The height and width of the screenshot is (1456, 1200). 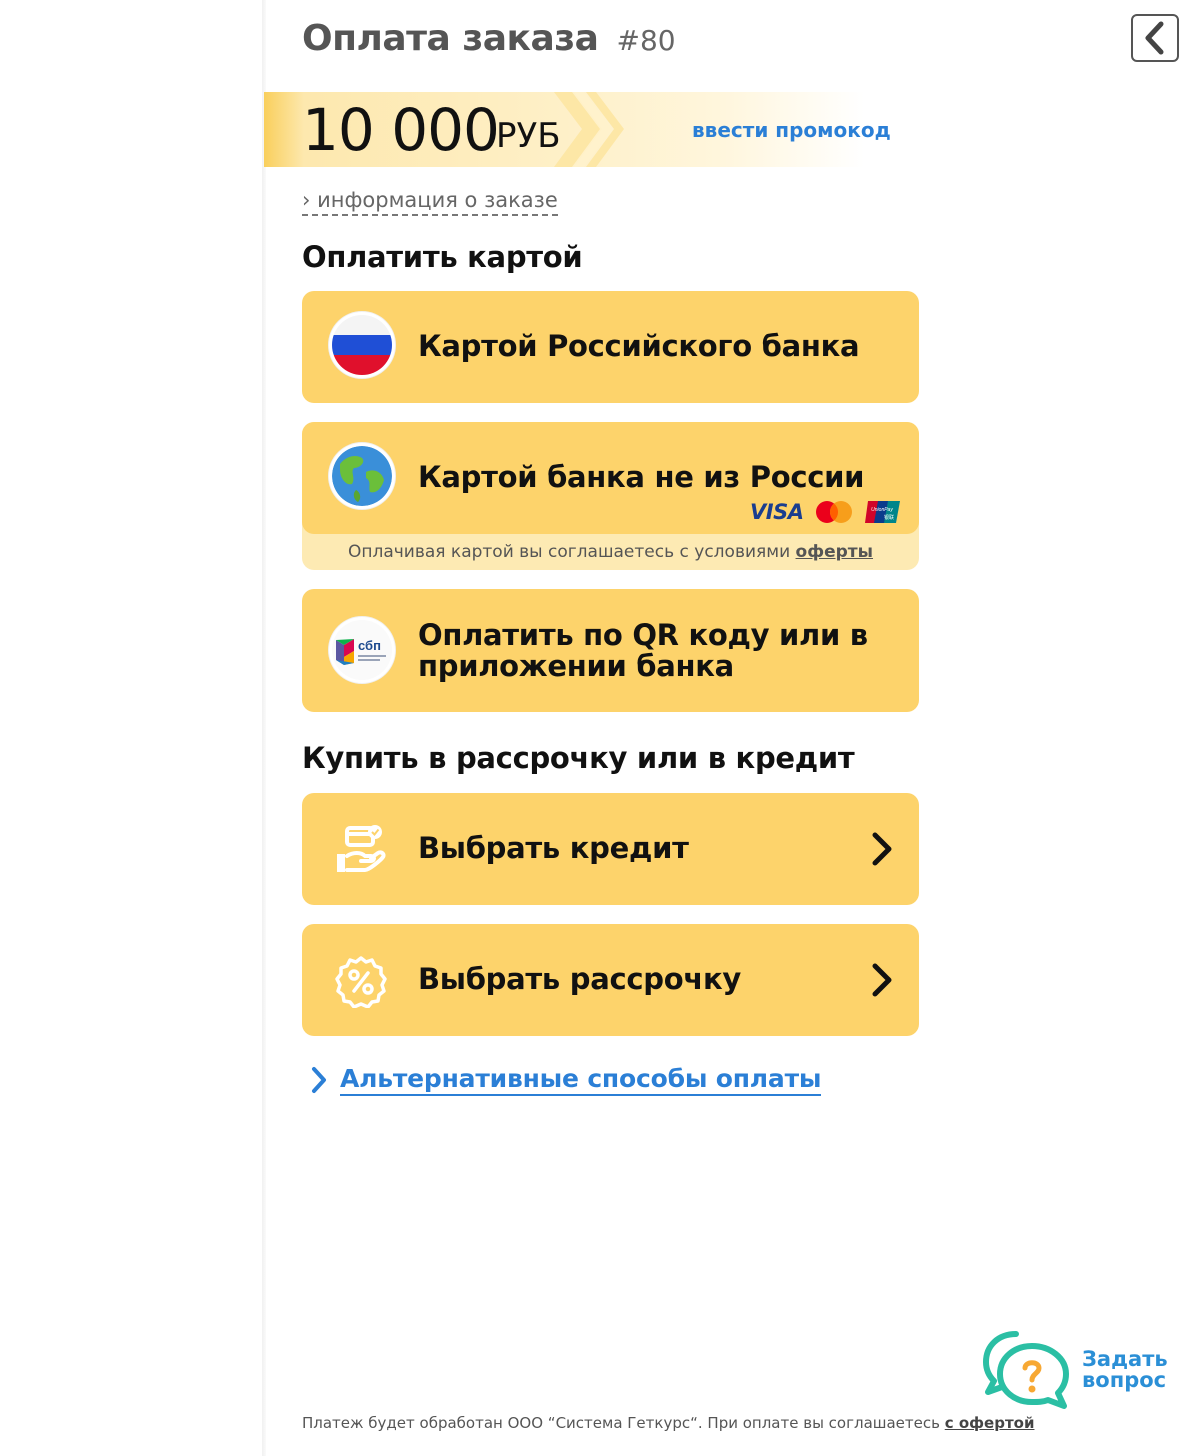 What do you see at coordinates (646, 40) in the screenshot?
I see `order-number: #80` at bounding box center [646, 40].